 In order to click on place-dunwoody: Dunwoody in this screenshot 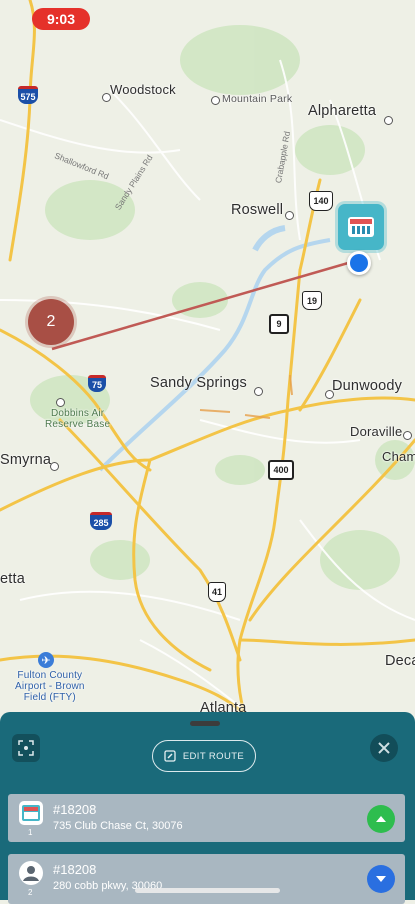, I will do `click(367, 386)`.